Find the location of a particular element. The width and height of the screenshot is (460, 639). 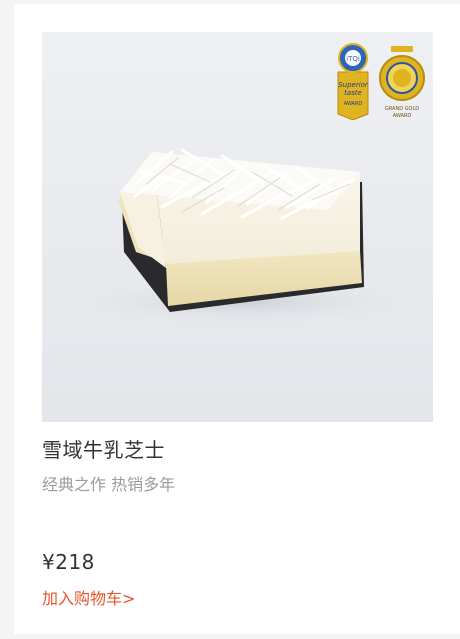

svg-text: Superior is located at coordinates (353, 85).